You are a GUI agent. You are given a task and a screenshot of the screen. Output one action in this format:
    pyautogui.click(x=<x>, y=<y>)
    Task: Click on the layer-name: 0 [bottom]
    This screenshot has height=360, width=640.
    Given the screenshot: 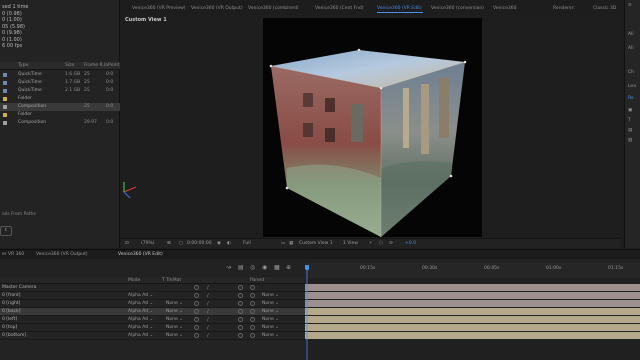 What is the action you would take?
    pyautogui.click(x=14, y=335)
    